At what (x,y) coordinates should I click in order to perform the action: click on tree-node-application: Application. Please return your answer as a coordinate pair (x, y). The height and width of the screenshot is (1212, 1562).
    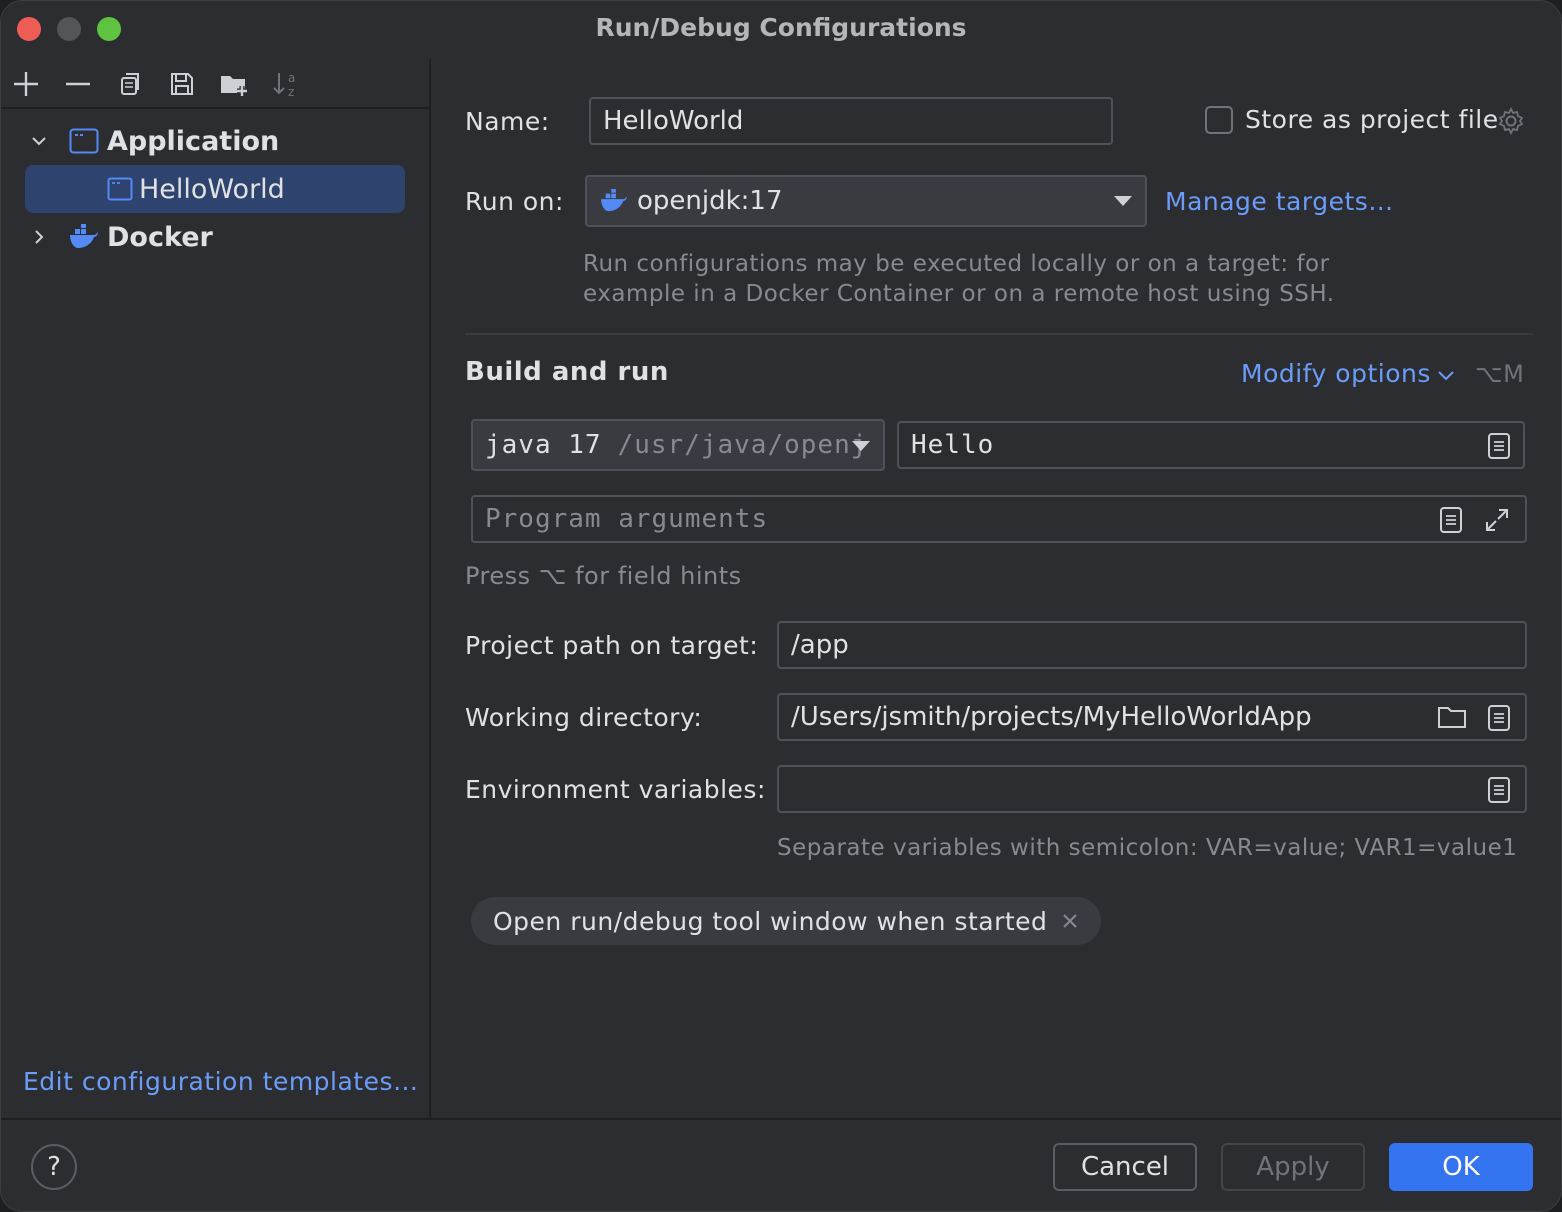
    Looking at the image, I should click on (215, 141).